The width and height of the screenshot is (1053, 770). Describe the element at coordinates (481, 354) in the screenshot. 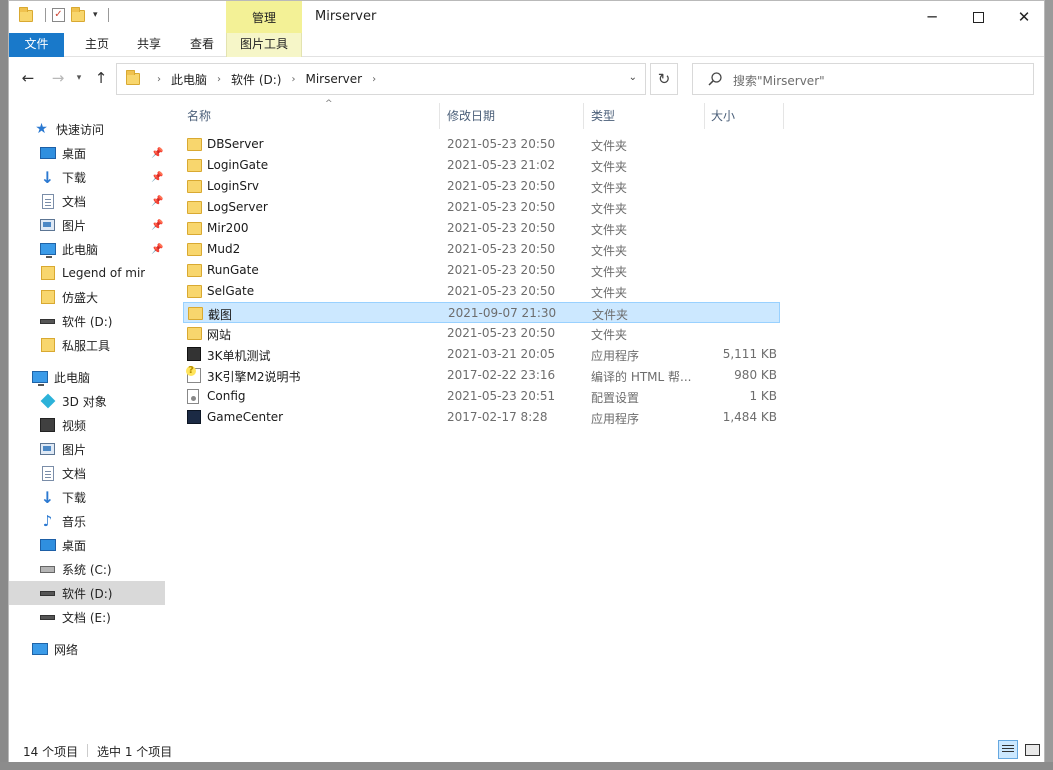

I see `file-row: 3K单机测试 2021-03-21 20:05 应用程序 5,111 KB` at that location.